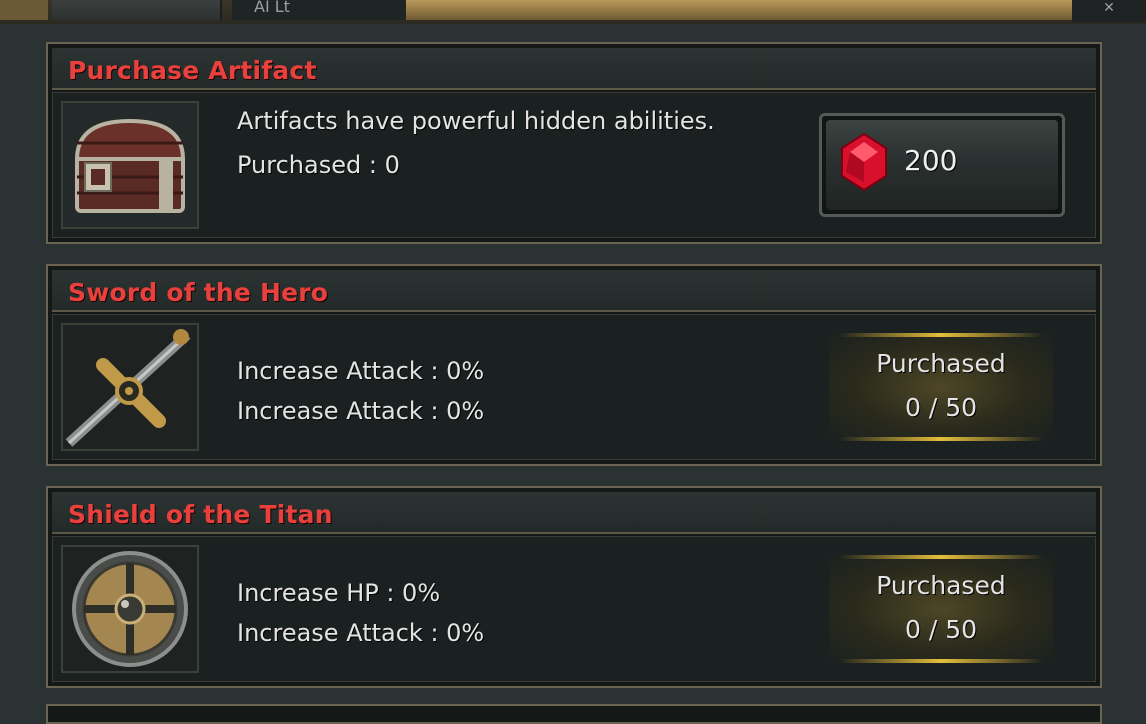 The width and height of the screenshot is (1146, 724). I want to click on card-title: Purchase Artifact, so click(192, 70).